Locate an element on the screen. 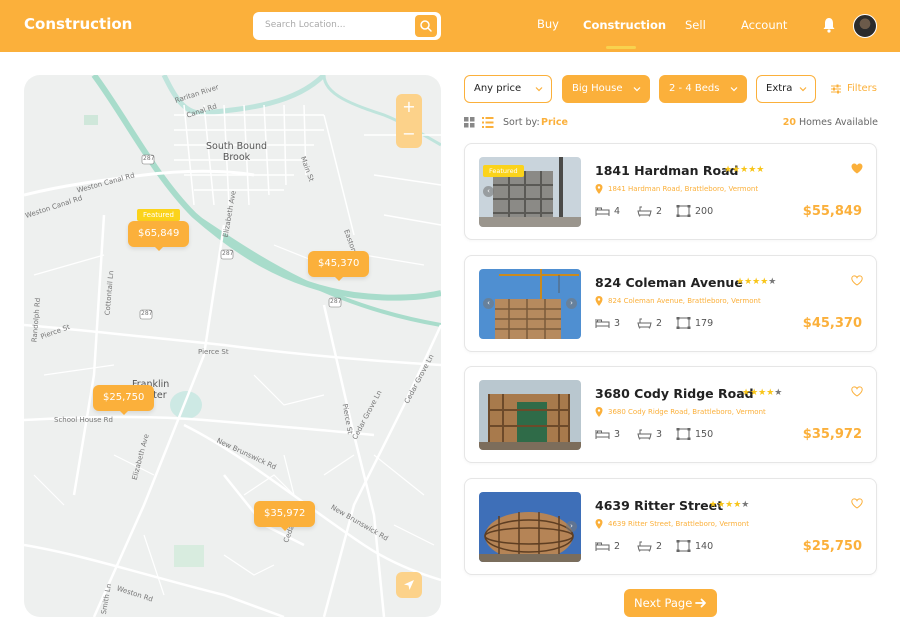 The height and width of the screenshot is (640, 900). bathtub-icon is located at coordinates (644, 546).